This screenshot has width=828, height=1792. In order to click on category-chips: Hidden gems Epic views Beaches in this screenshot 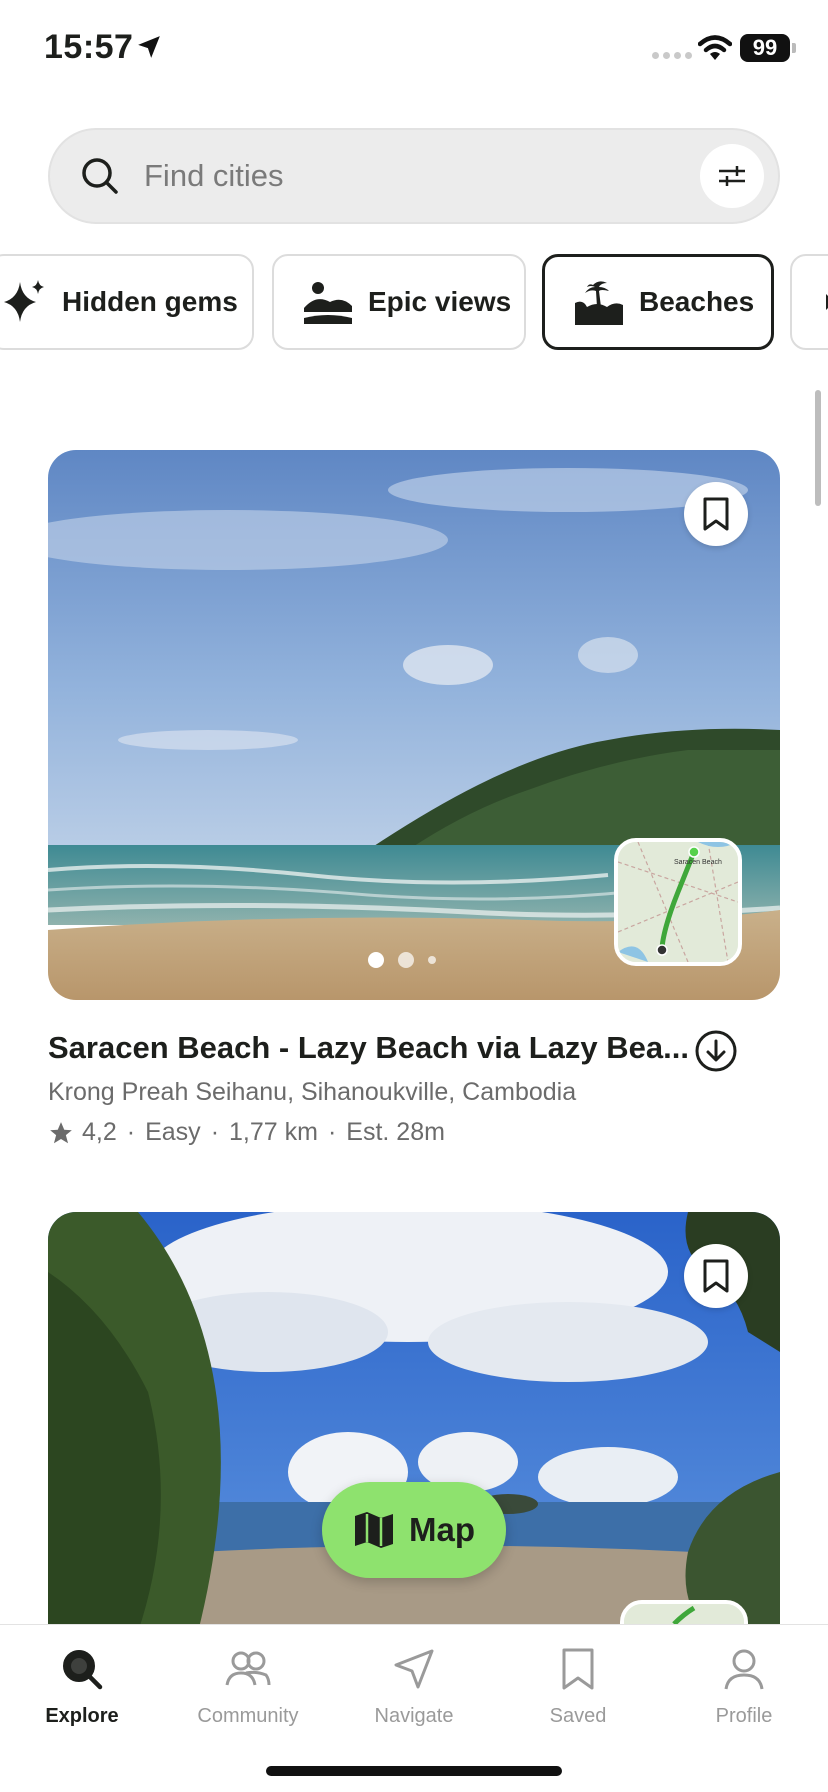, I will do `click(414, 303)`.